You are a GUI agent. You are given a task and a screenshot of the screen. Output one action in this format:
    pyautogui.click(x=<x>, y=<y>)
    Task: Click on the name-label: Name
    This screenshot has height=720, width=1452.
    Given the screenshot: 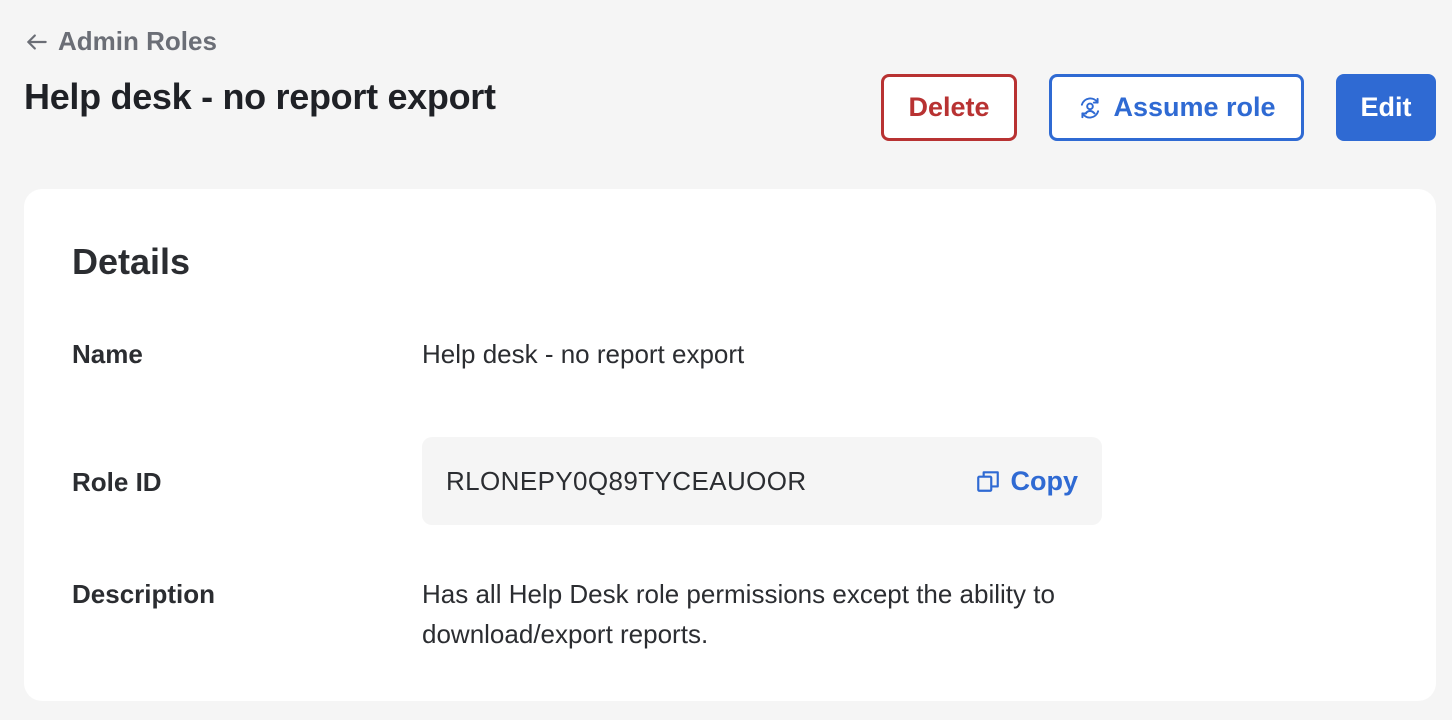 What is the action you would take?
    pyautogui.click(x=107, y=354)
    